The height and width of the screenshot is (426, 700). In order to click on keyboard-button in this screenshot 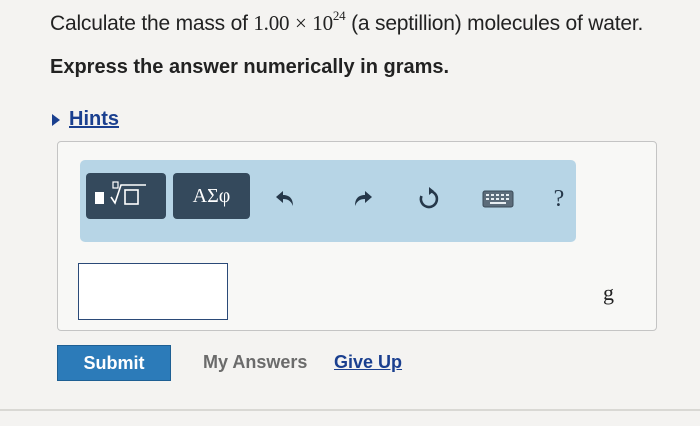, I will do `click(498, 199)`.